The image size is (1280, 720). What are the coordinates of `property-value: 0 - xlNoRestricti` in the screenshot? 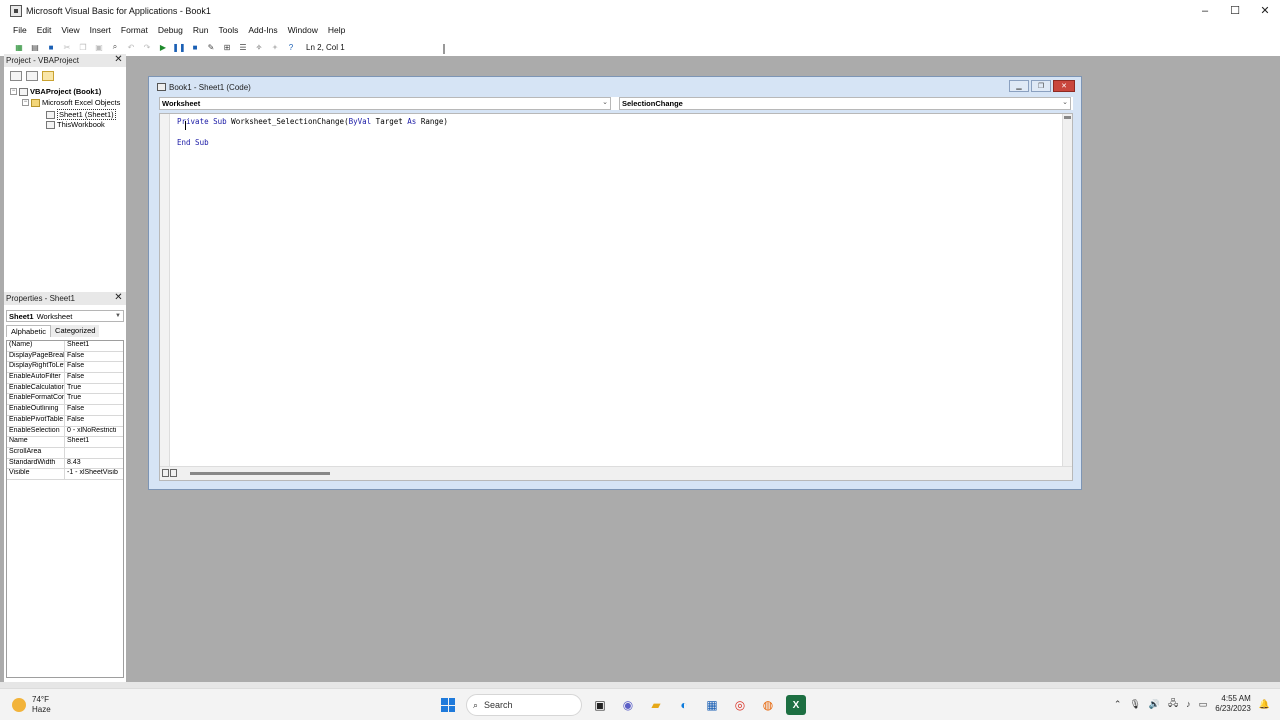 It's located at (94, 432).